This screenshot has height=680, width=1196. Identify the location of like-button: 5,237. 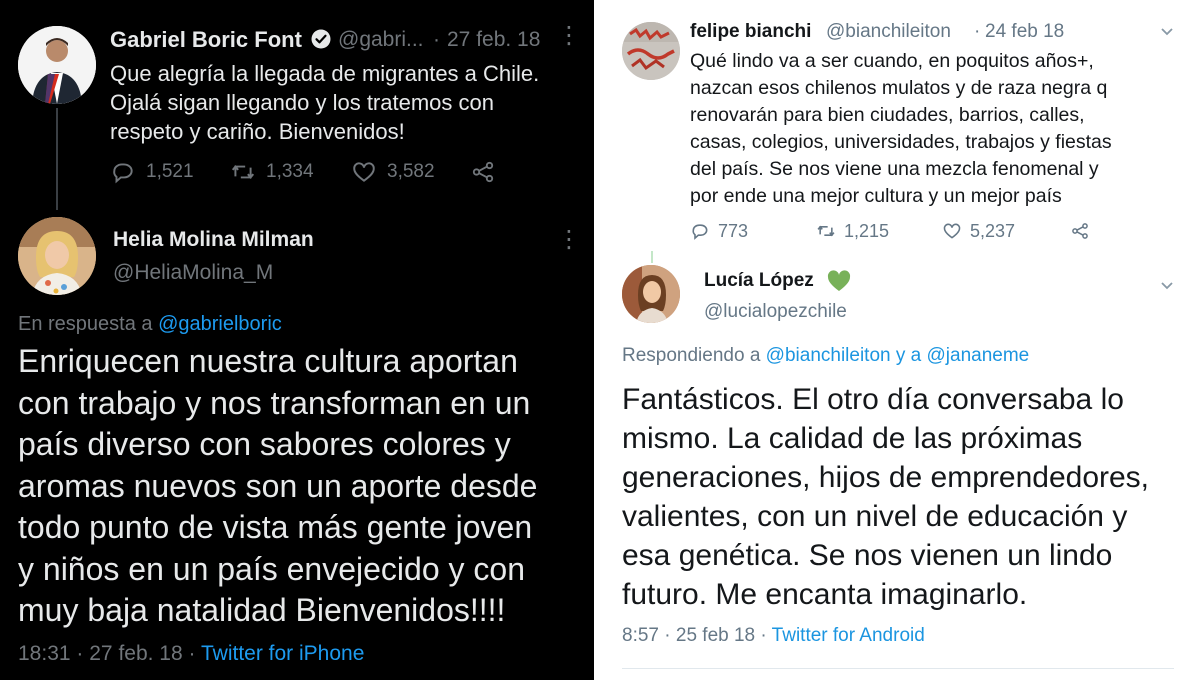
(978, 231).